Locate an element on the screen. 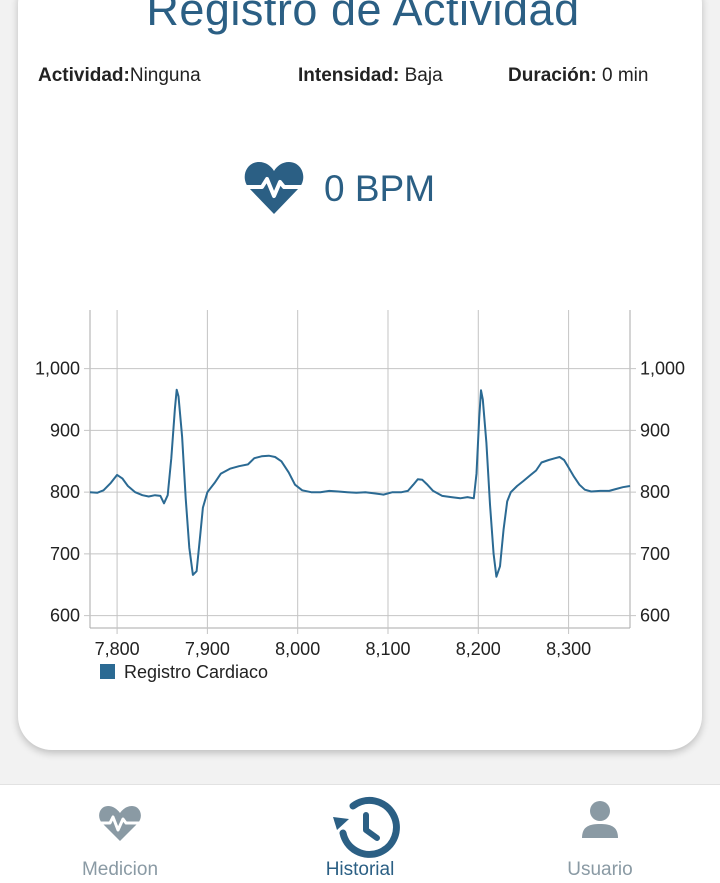 This screenshot has width=720, height=883. x-tick-label: 8,000 is located at coordinates (297, 649).